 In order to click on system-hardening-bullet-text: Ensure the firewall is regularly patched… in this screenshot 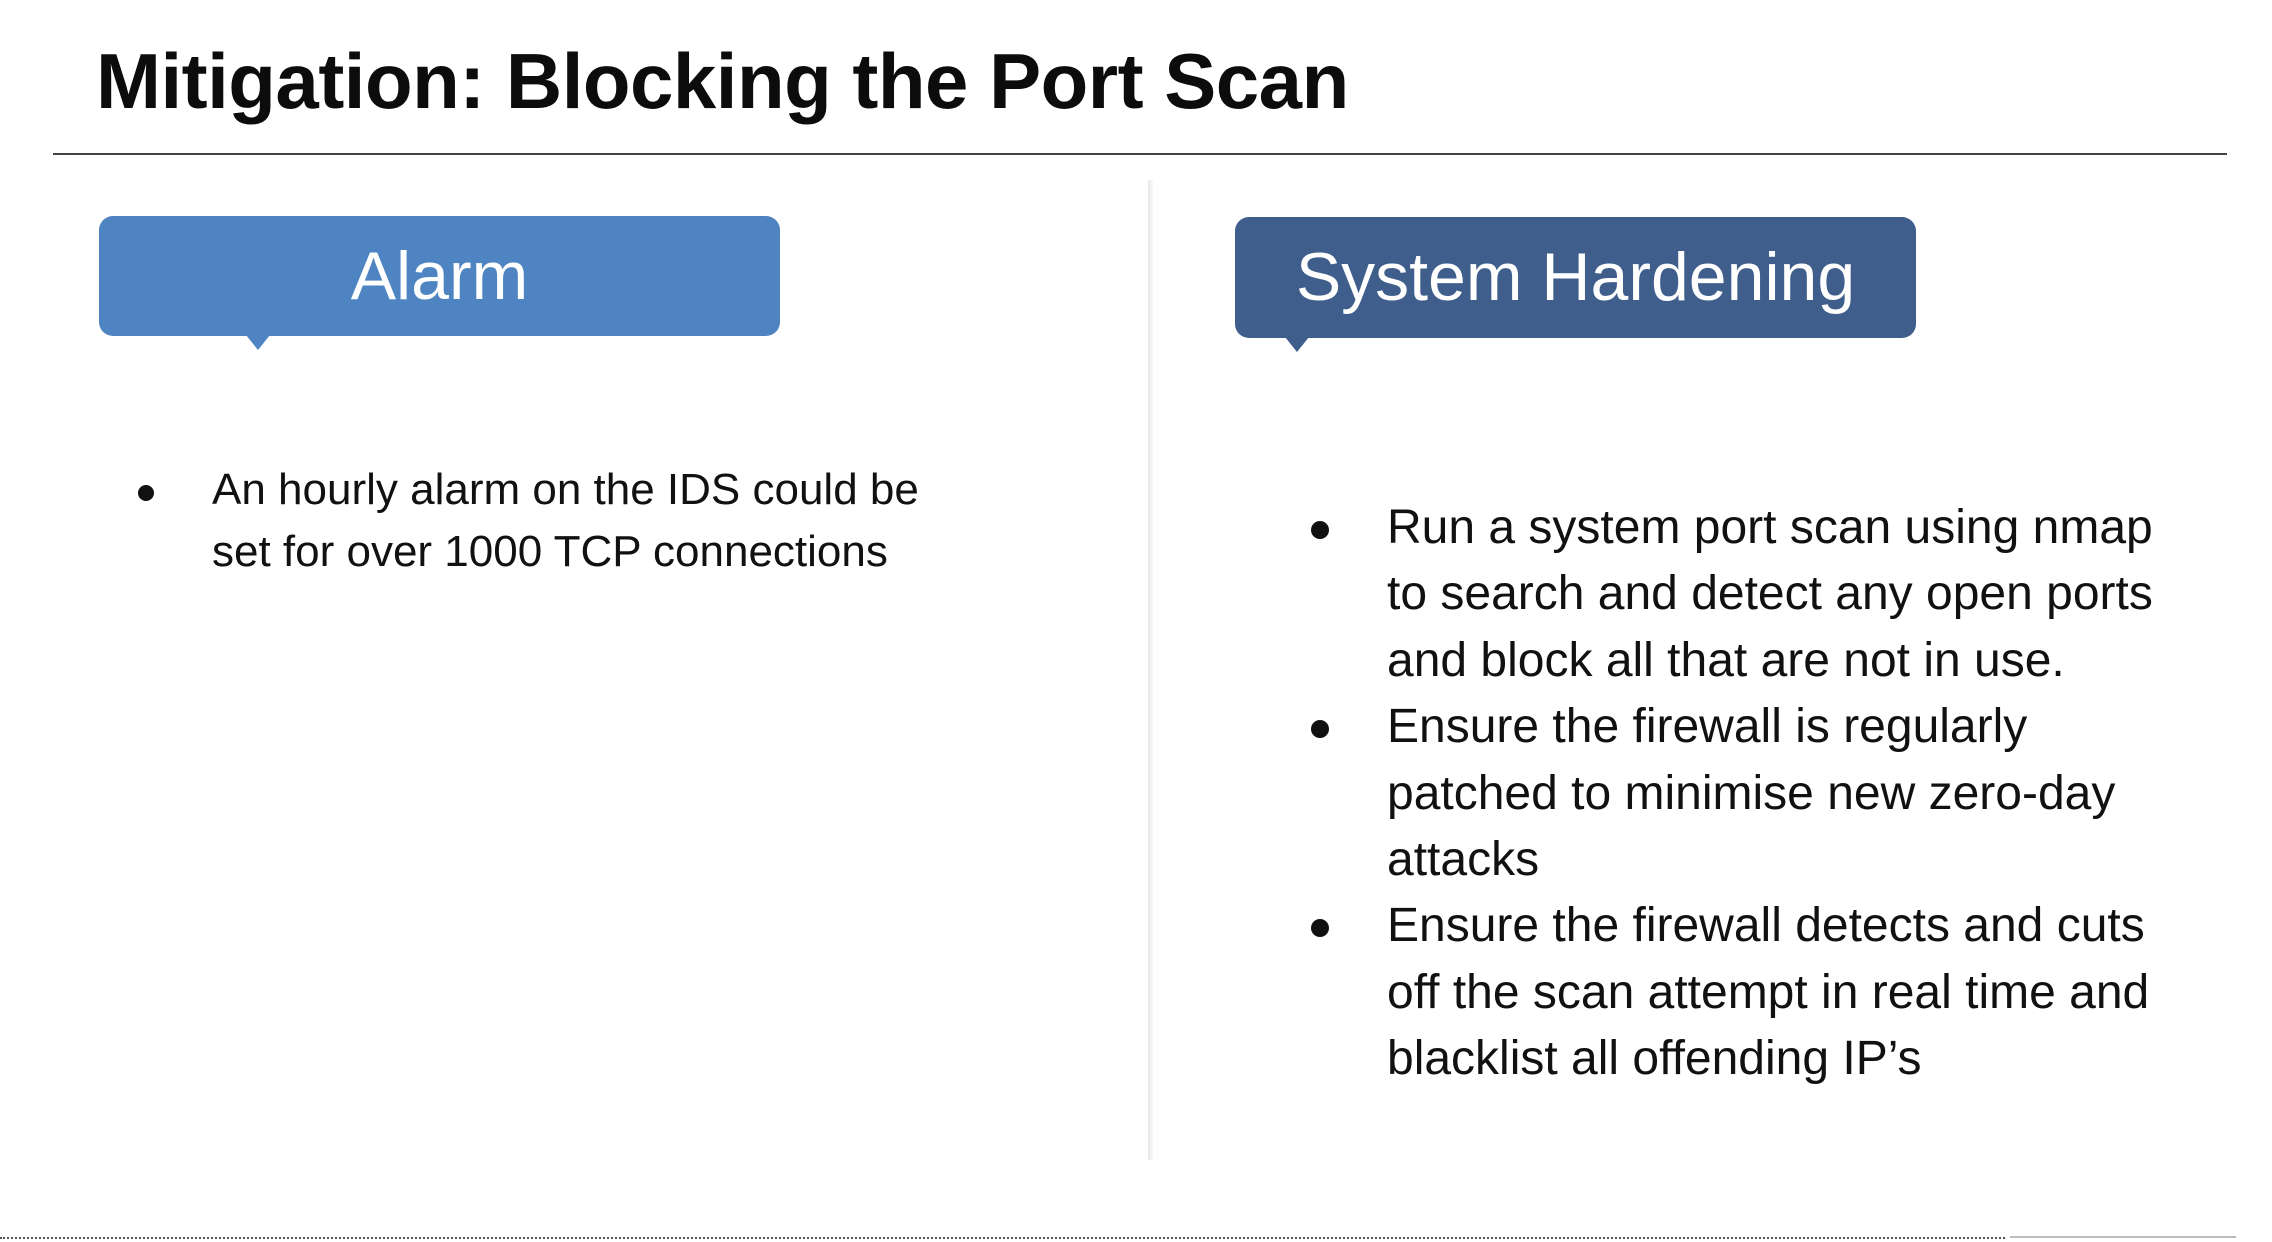, I will do `click(1751, 793)`.